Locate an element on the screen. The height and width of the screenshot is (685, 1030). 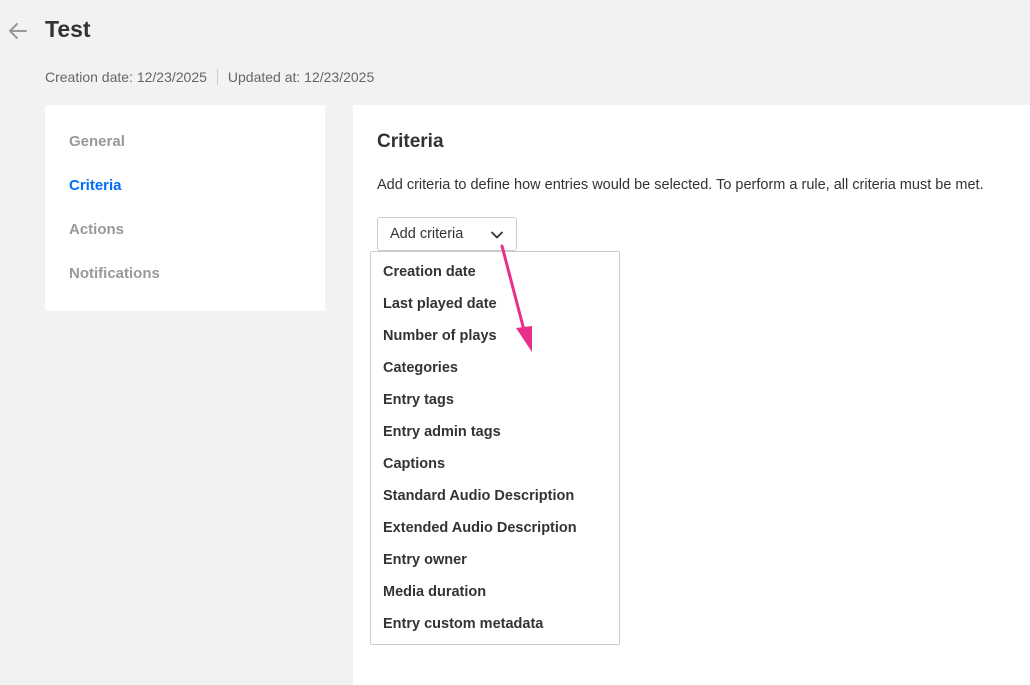
section-title: Criteria is located at coordinates (410, 141).